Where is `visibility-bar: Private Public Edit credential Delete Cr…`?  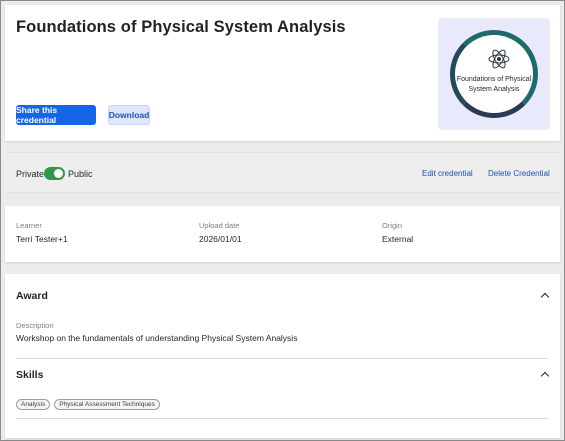 visibility-bar: Private Public Edit credential Delete Cr… is located at coordinates (282, 172).